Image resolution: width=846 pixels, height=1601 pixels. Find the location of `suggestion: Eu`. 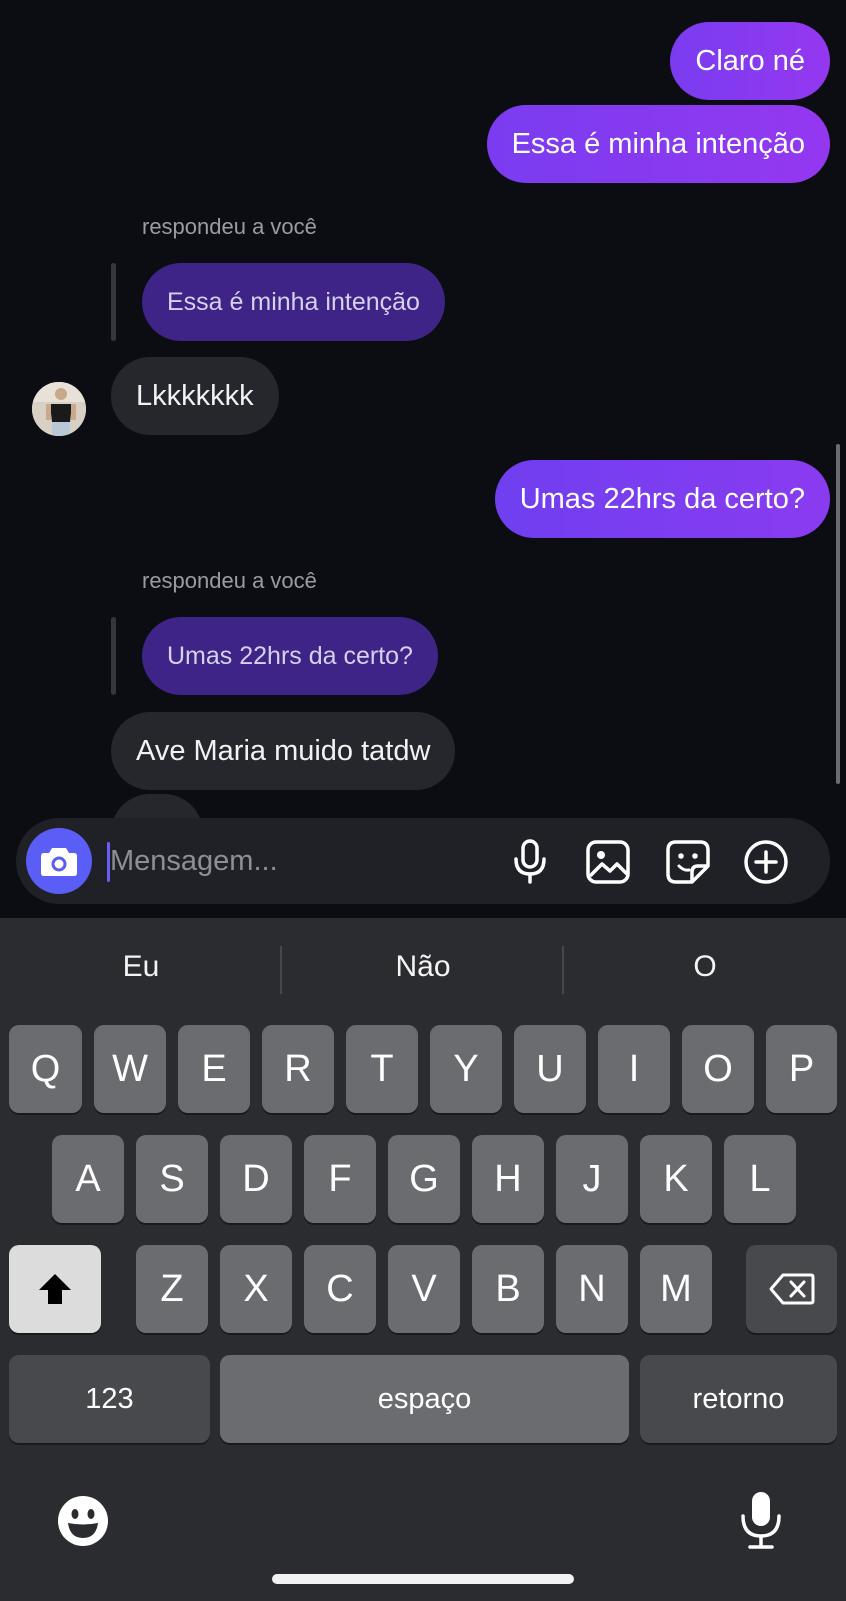

suggestion: Eu is located at coordinates (141, 967).